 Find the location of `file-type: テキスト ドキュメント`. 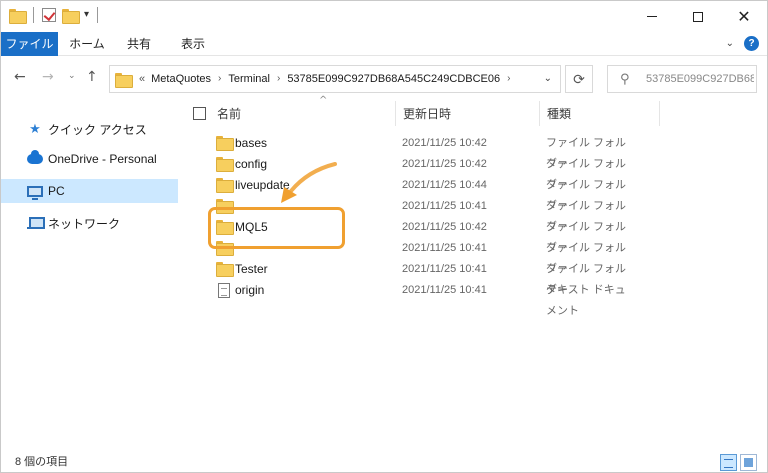

file-type: テキスト ドキュメント is located at coordinates (586, 300).